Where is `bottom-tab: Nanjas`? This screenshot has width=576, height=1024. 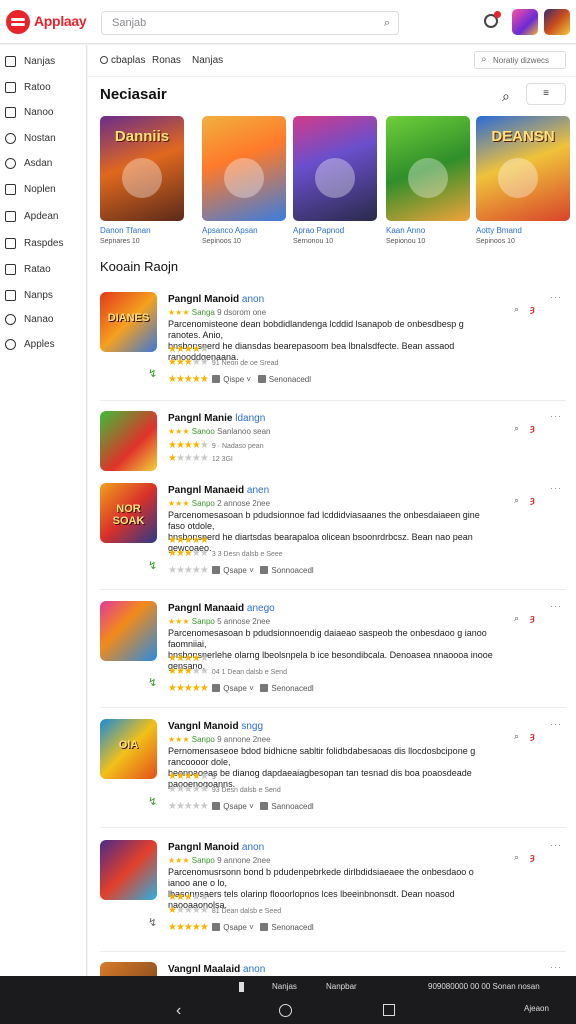
bottom-tab: Nanjas is located at coordinates (284, 986).